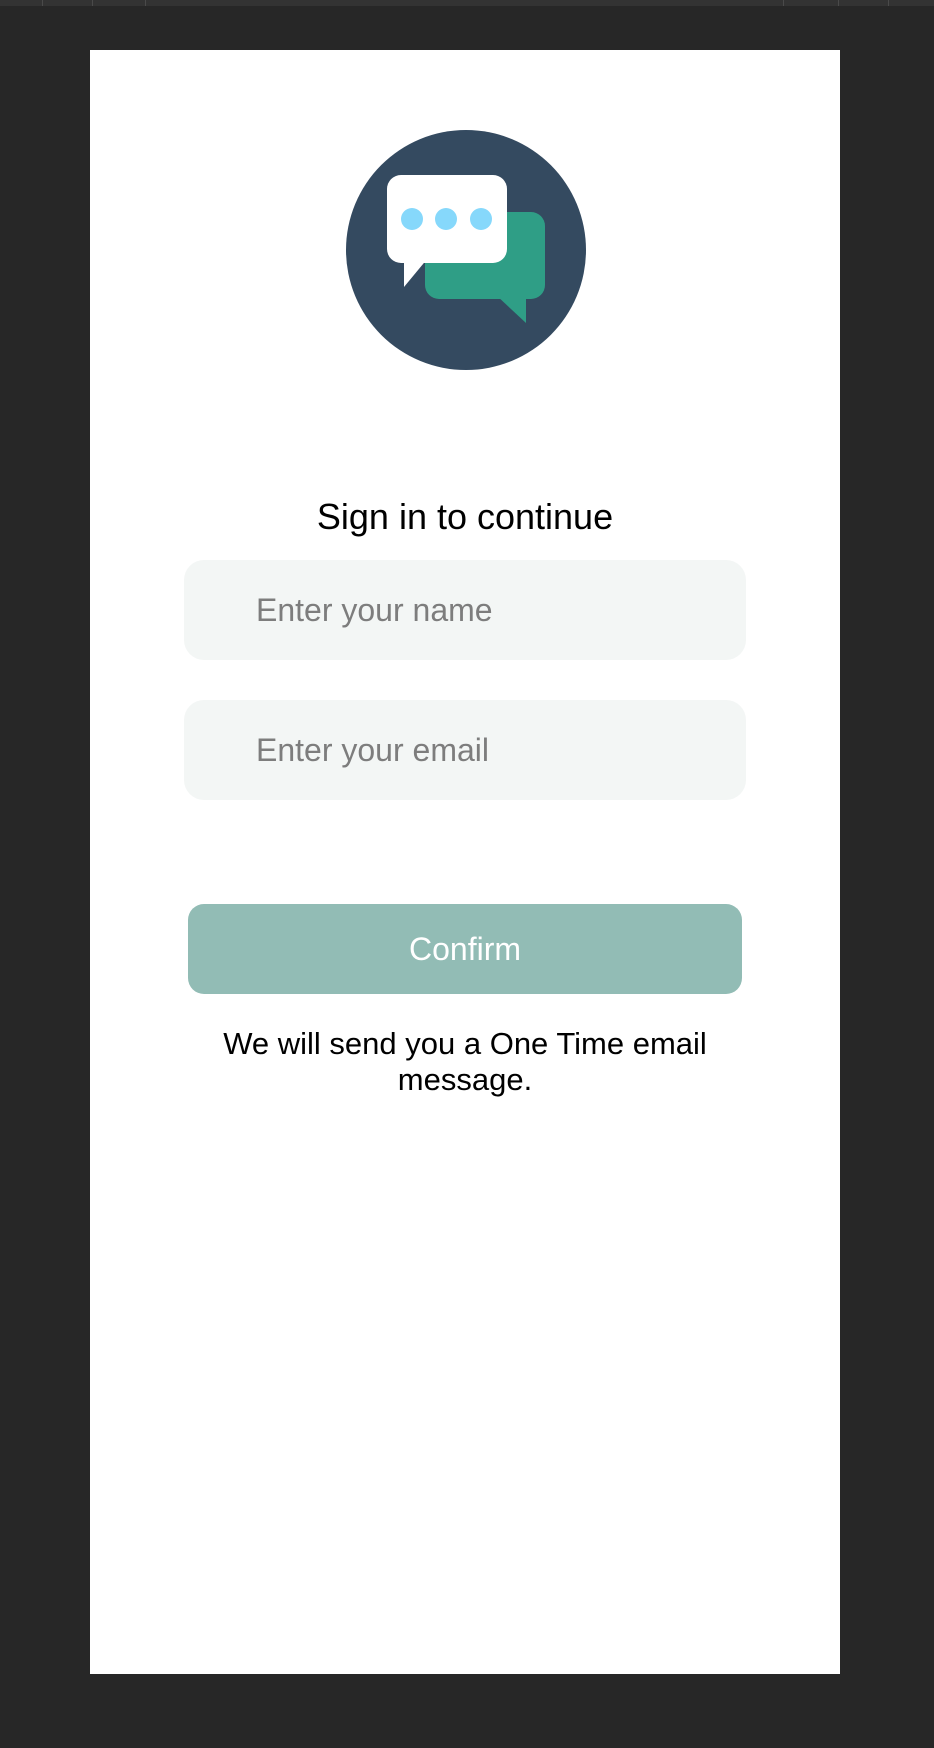 This screenshot has height=1748, width=934. What do you see at coordinates (465, 949) in the screenshot?
I see `confirm-button: Confirm` at bounding box center [465, 949].